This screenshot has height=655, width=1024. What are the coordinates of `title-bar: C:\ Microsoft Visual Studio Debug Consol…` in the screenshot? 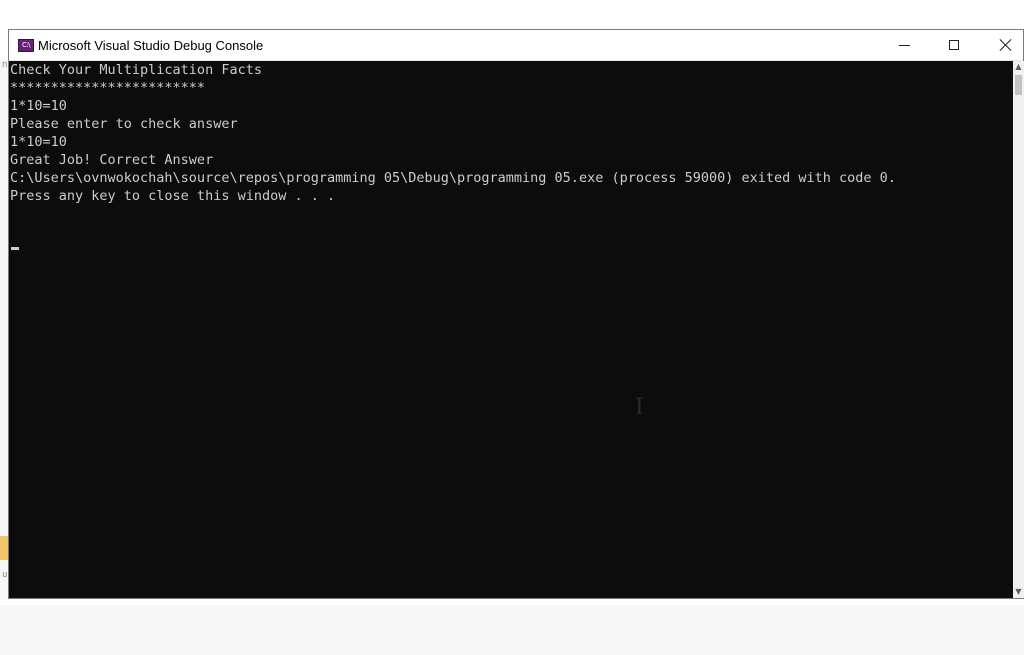 It's located at (516, 45).